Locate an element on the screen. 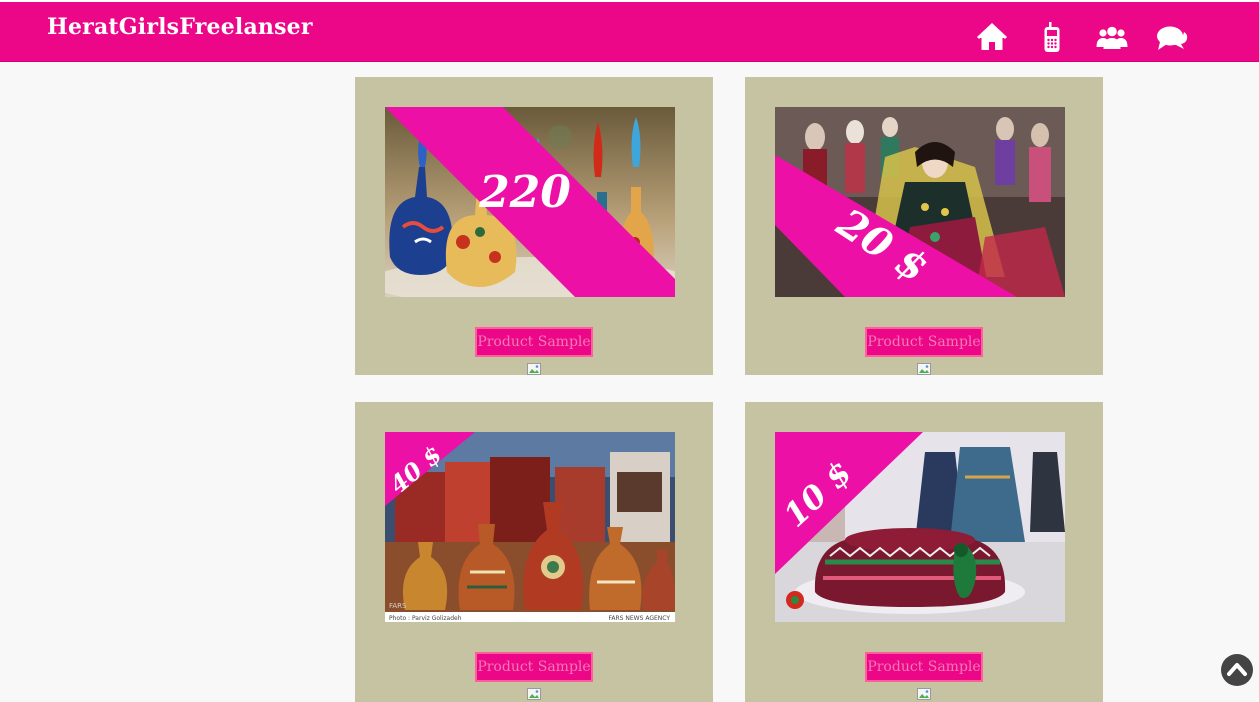 Image resolution: width=1259 pixels, height=702 pixels. price-label: 220 is located at coordinates (524, 192).